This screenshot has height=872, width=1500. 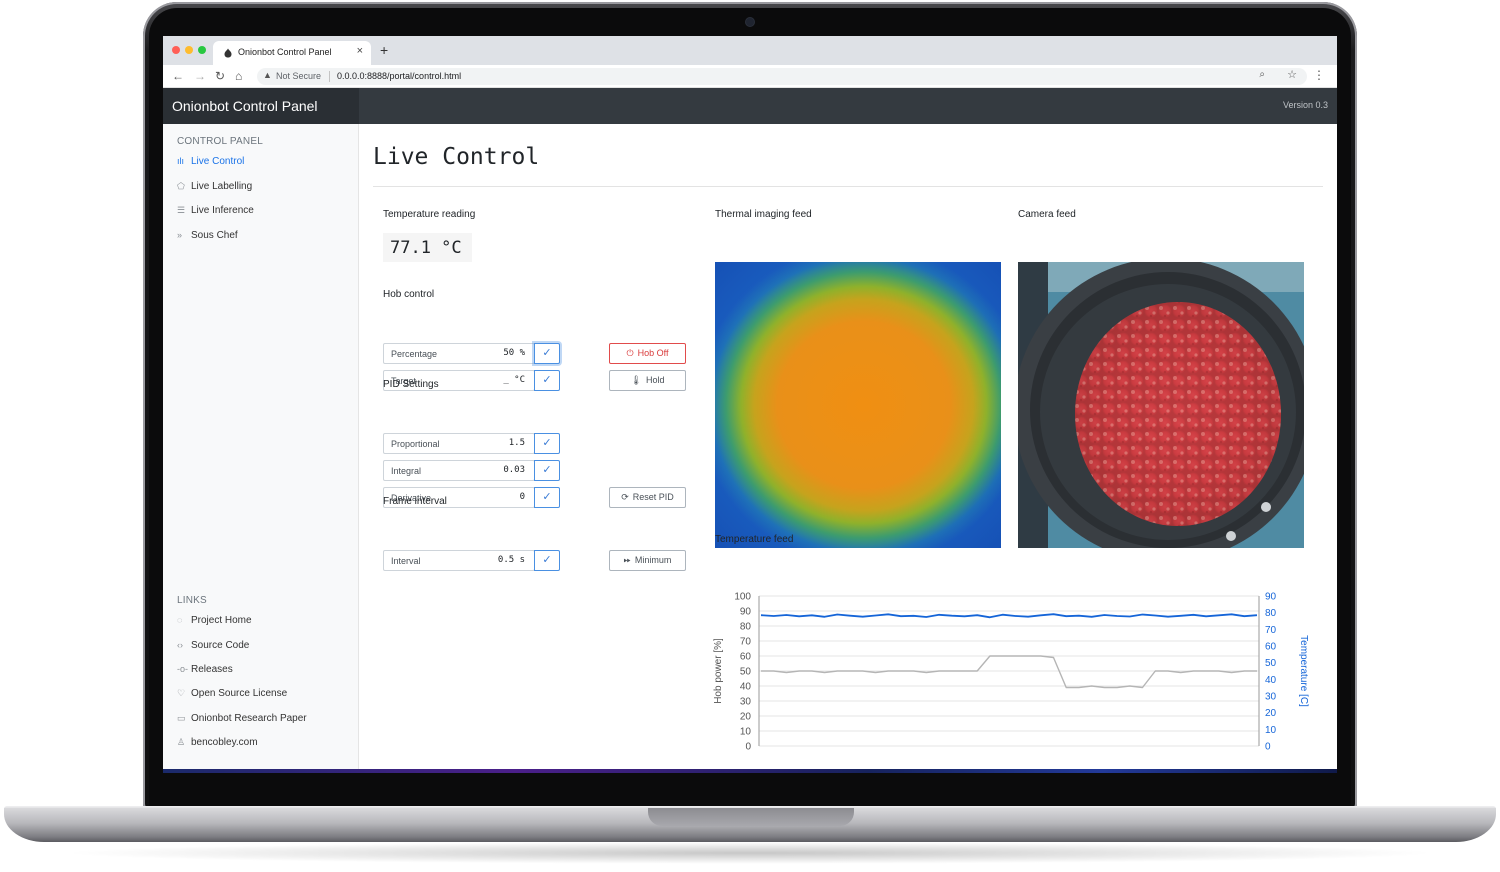 I want to click on link-project-home: ◌ Project Home, so click(x=214, y=622).